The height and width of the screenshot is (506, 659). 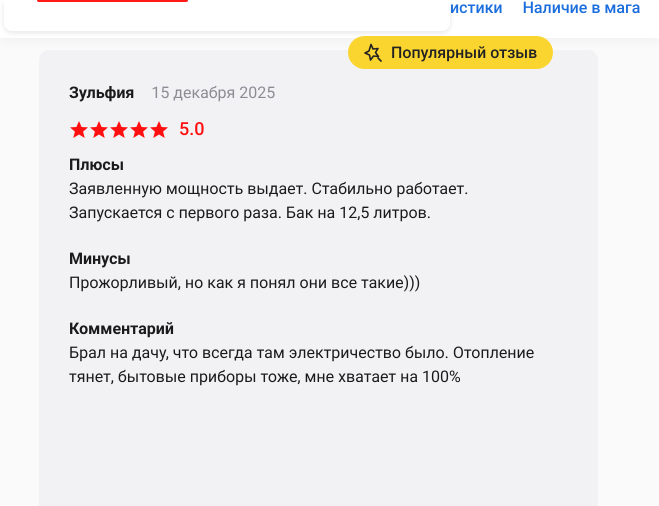 I want to click on badge-text: Популярный отзыв, so click(x=464, y=52).